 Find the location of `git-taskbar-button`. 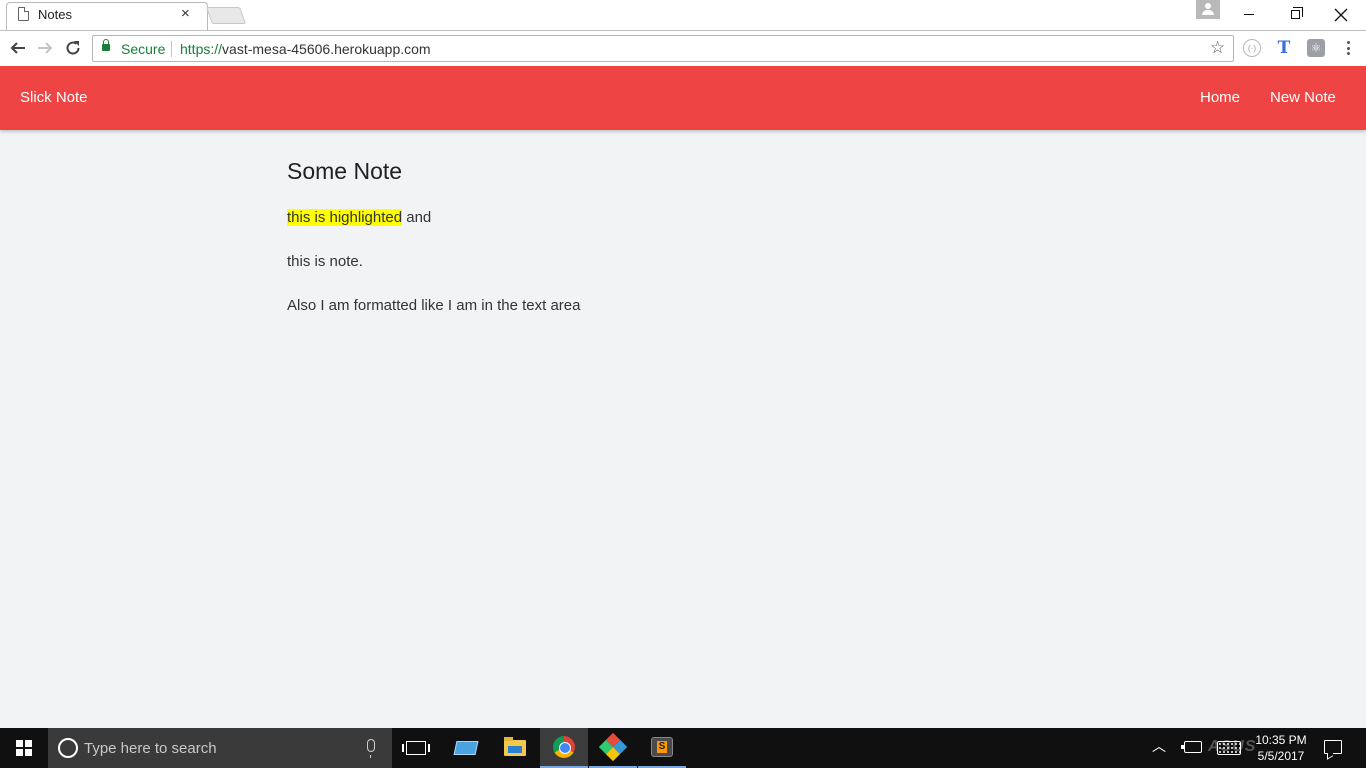

git-taskbar-button is located at coordinates (613, 748).